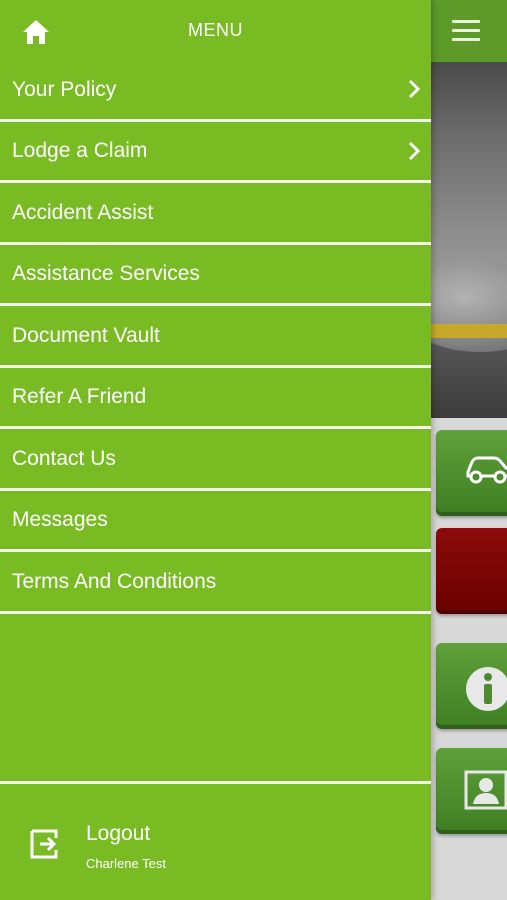  What do you see at coordinates (215, 214) in the screenshot?
I see `menu-item-accident-assist: Accident Assist` at bounding box center [215, 214].